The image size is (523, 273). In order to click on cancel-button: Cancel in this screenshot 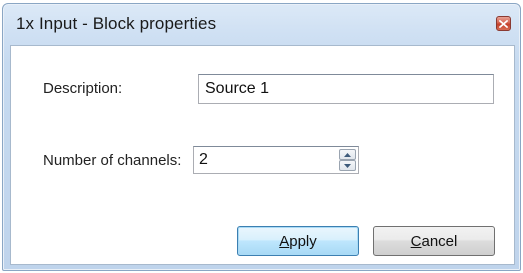, I will do `click(434, 241)`.